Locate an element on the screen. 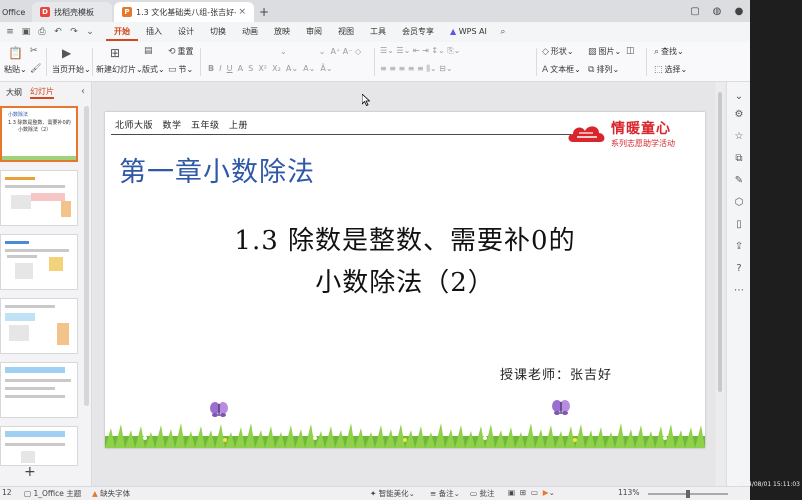  missing-font-button: ▲ 缺失字体 is located at coordinates (111, 493).